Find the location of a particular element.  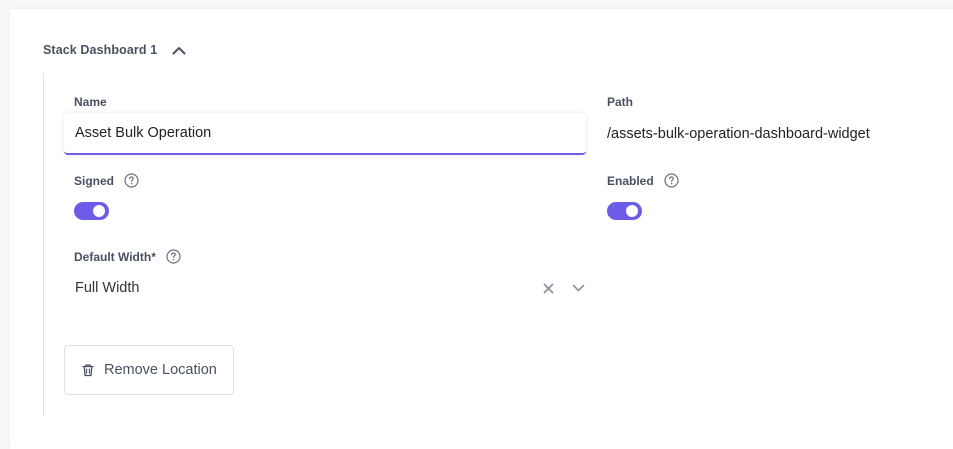

remove-location-button: Remove Location is located at coordinates (149, 370).